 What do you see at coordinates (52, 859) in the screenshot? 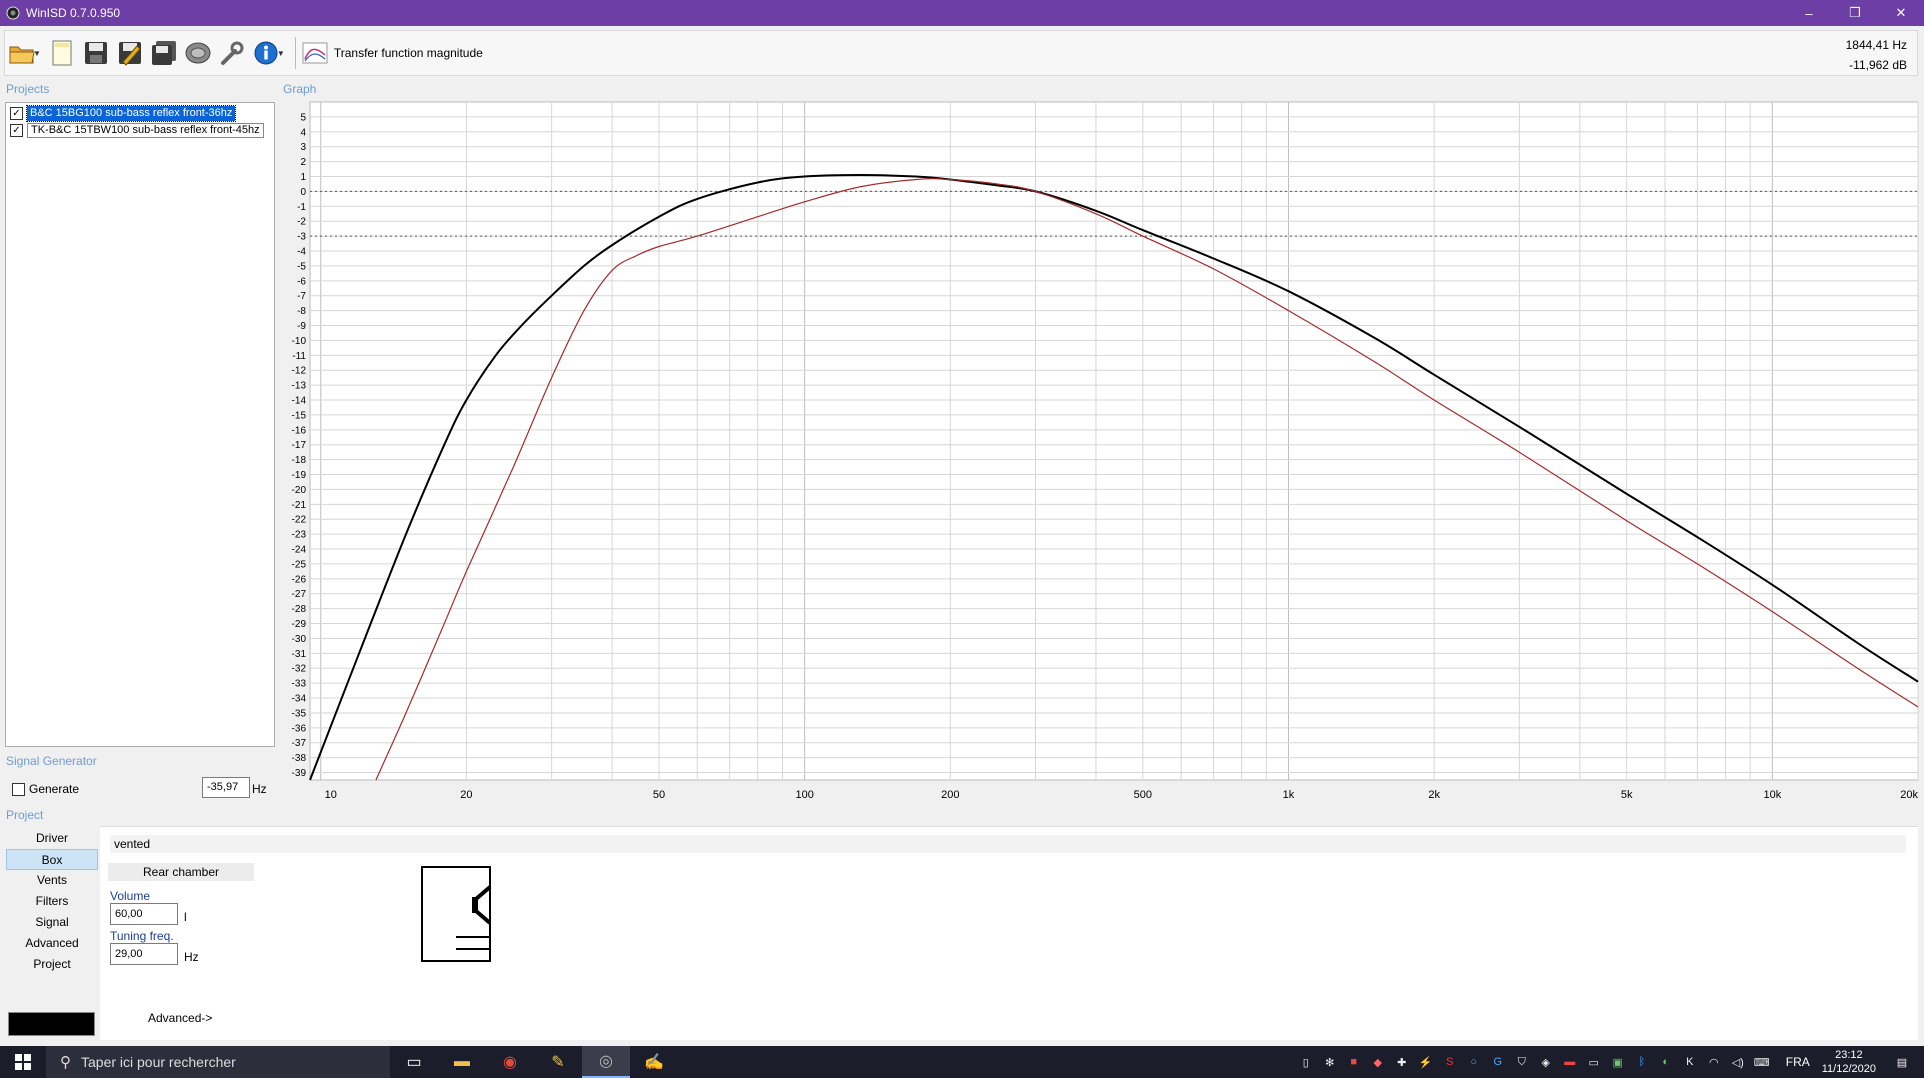
I see `nav-item-box: Box` at bounding box center [52, 859].